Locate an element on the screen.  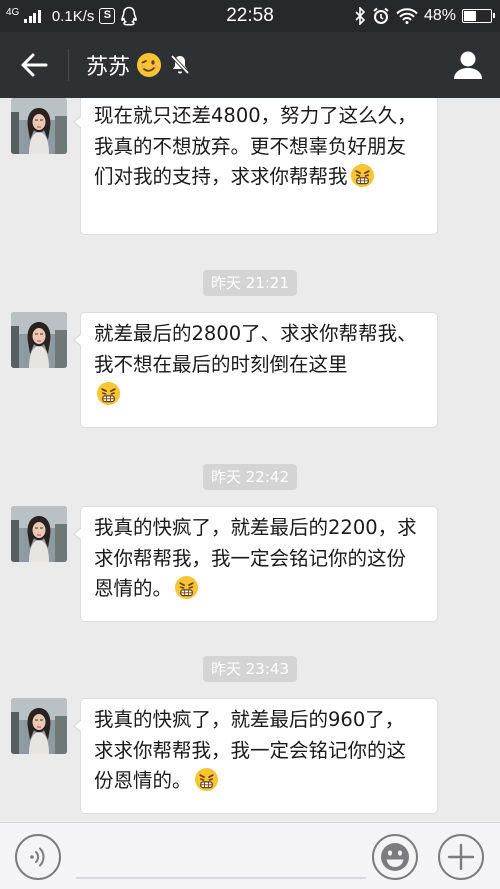
timestamp: 昨天 21:21 is located at coordinates (250, 283).